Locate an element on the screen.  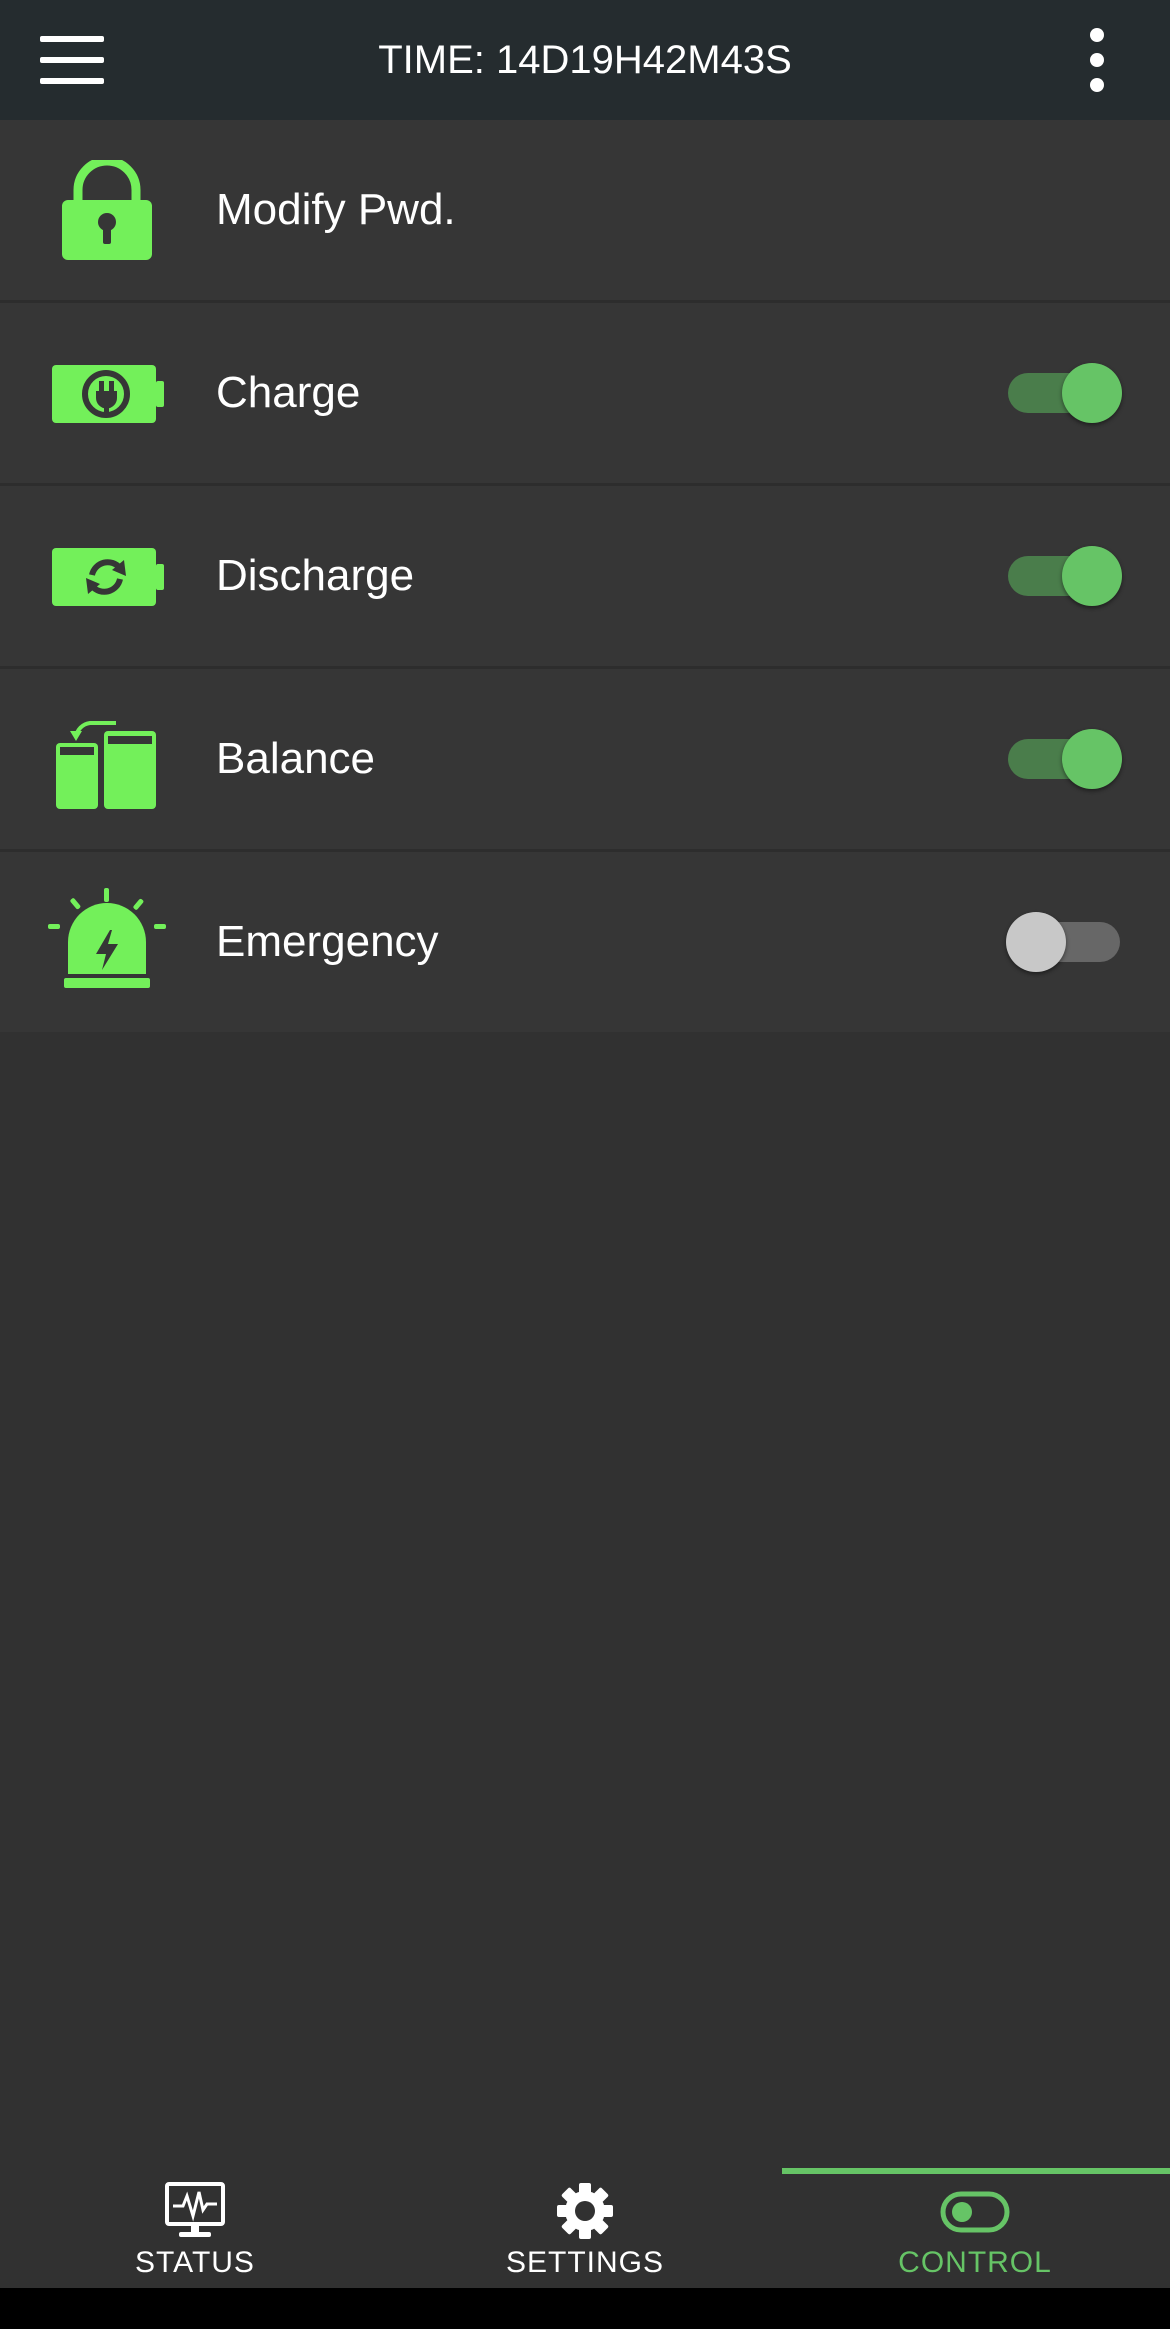
row-label: Balance is located at coordinates (296, 758).